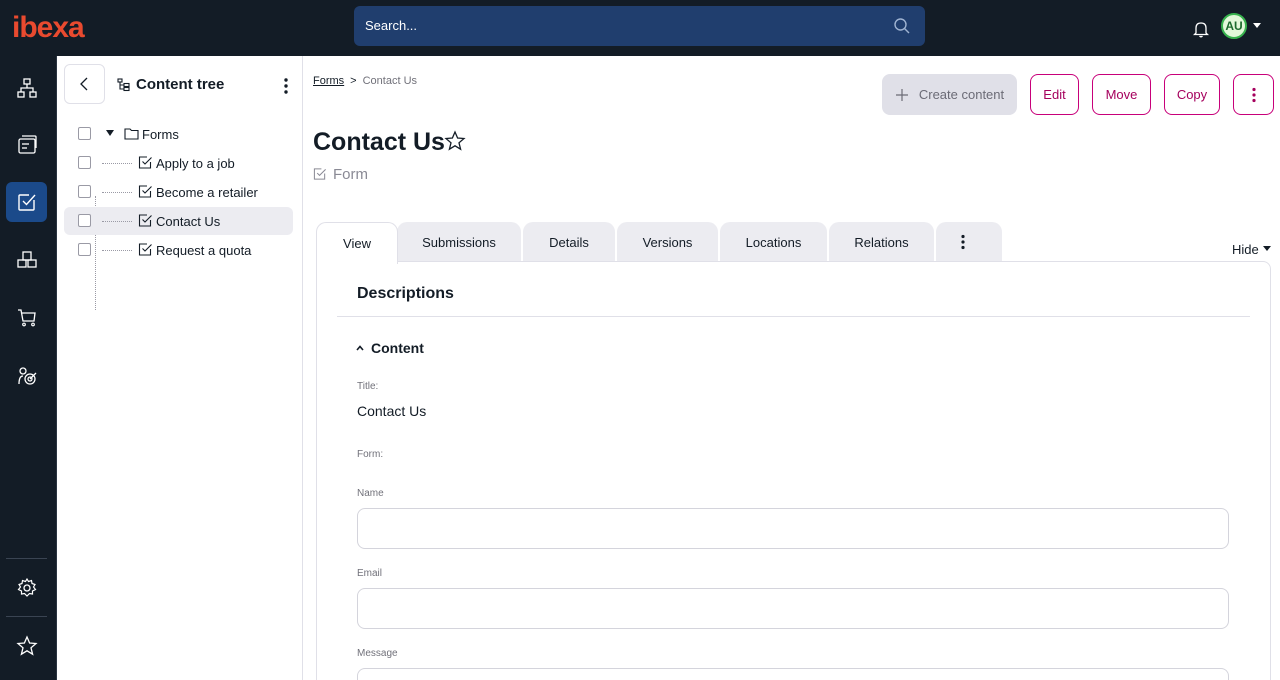 The image size is (1280, 680). What do you see at coordinates (48, 27) in the screenshot?
I see `svg-text: ibexa` at bounding box center [48, 27].